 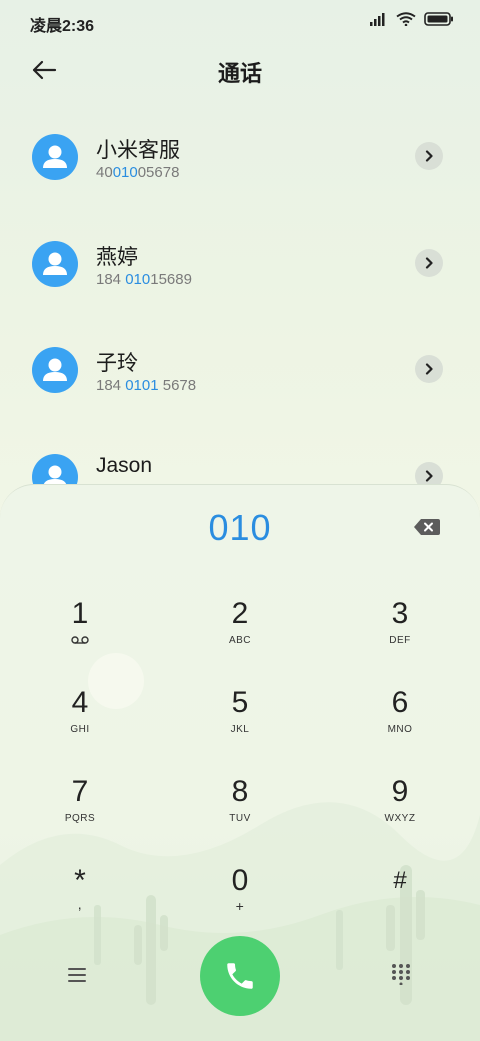 What do you see at coordinates (117, 257) in the screenshot?
I see `contact-name: 燕婷` at bounding box center [117, 257].